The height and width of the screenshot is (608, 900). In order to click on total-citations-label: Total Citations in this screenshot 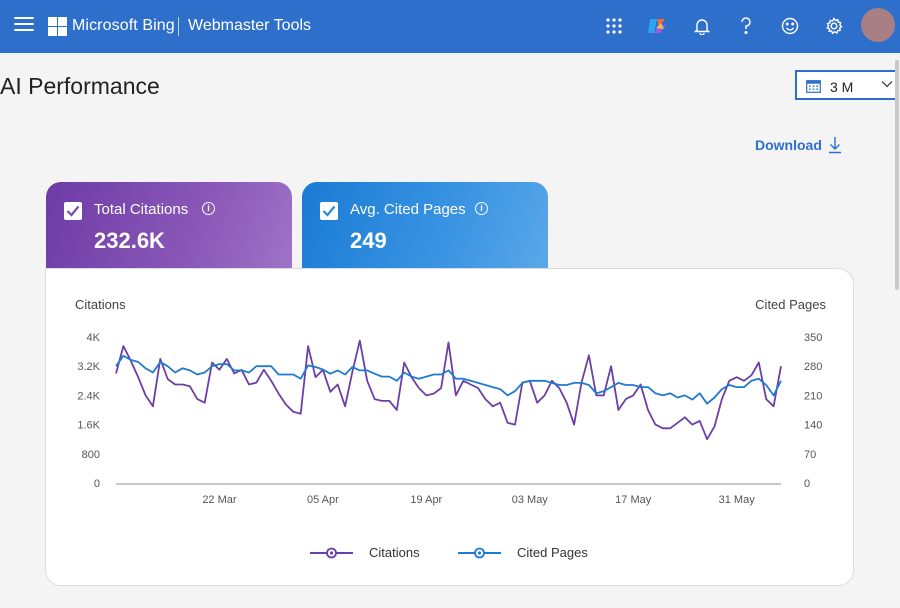, I will do `click(141, 209)`.